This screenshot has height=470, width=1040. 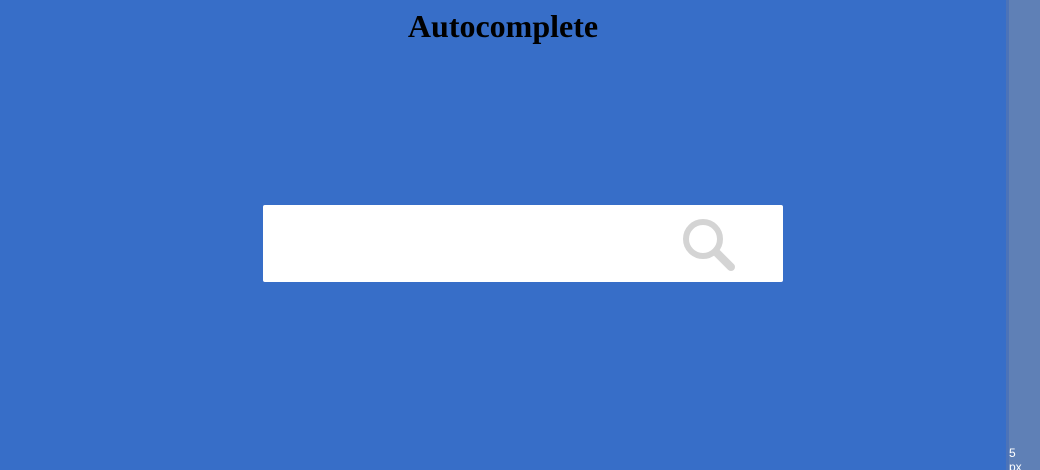 What do you see at coordinates (1012, 453) in the screenshot?
I see `corner-label-number: 5` at bounding box center [1012, 453].